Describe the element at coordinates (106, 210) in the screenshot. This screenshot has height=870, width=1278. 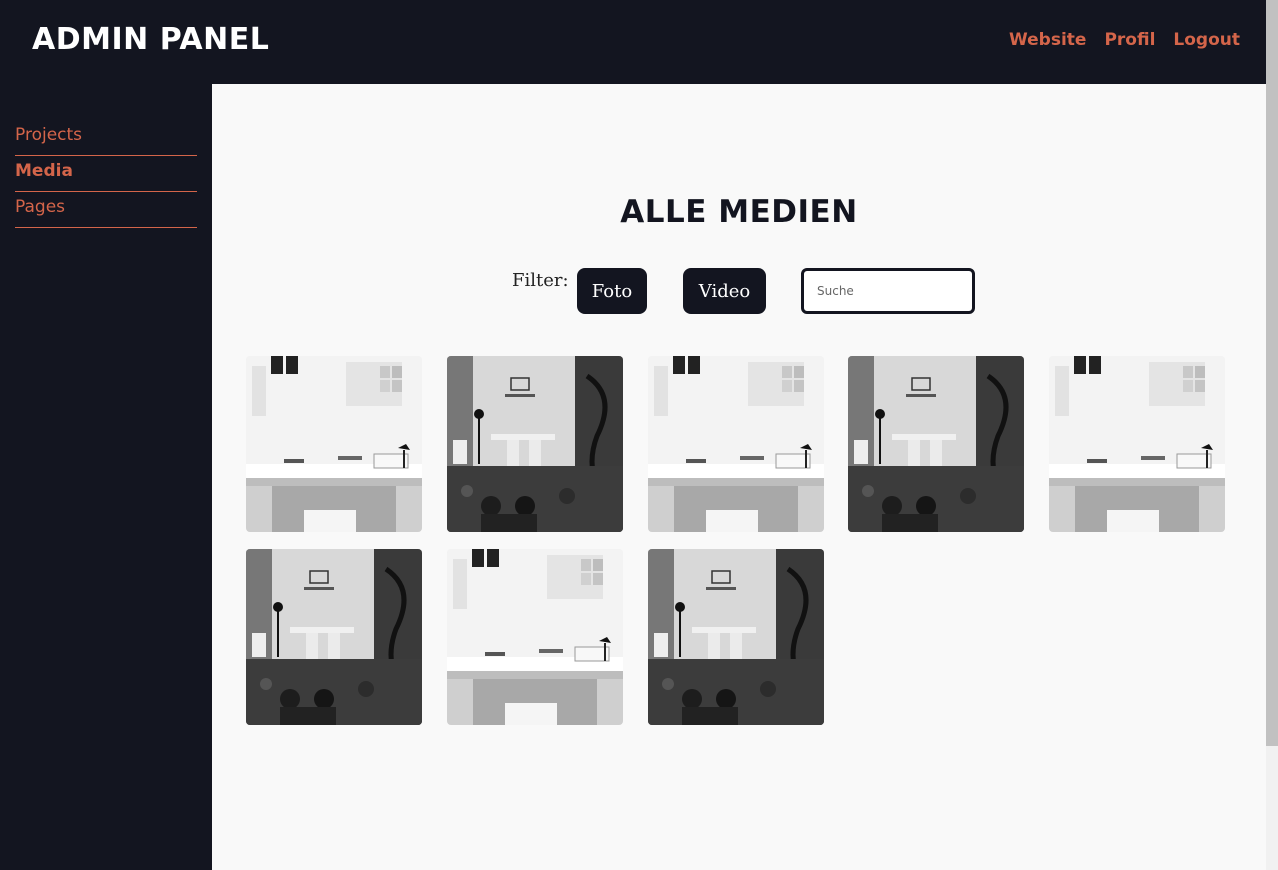
I see `sidebar-item-pages: Pages` at that location.